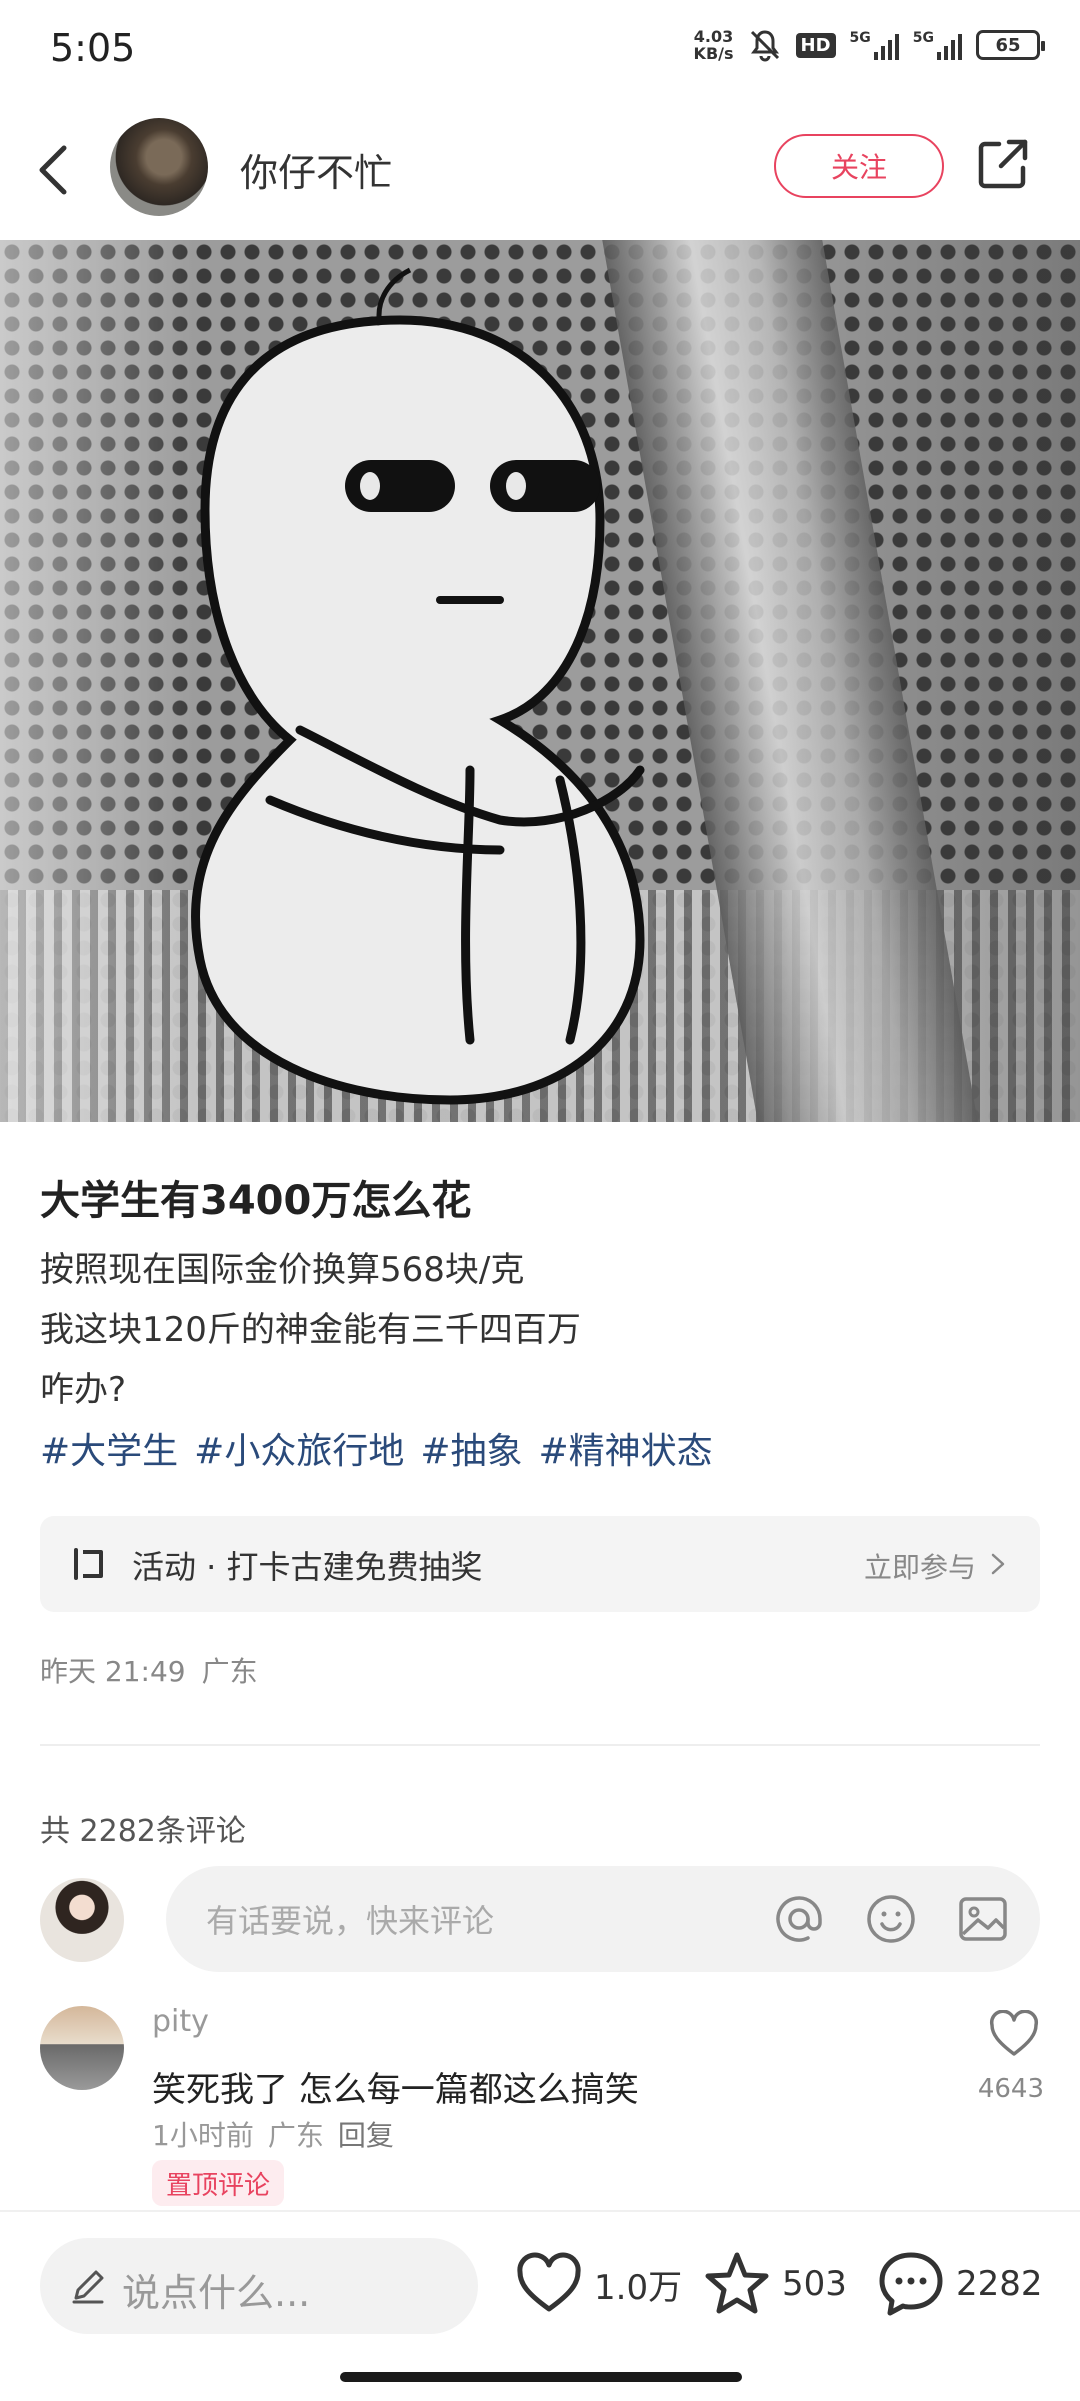  What do you see at coordinates (159, 167) in the screenshot?
I see `author-avatar` at bounding box center [159, 167].